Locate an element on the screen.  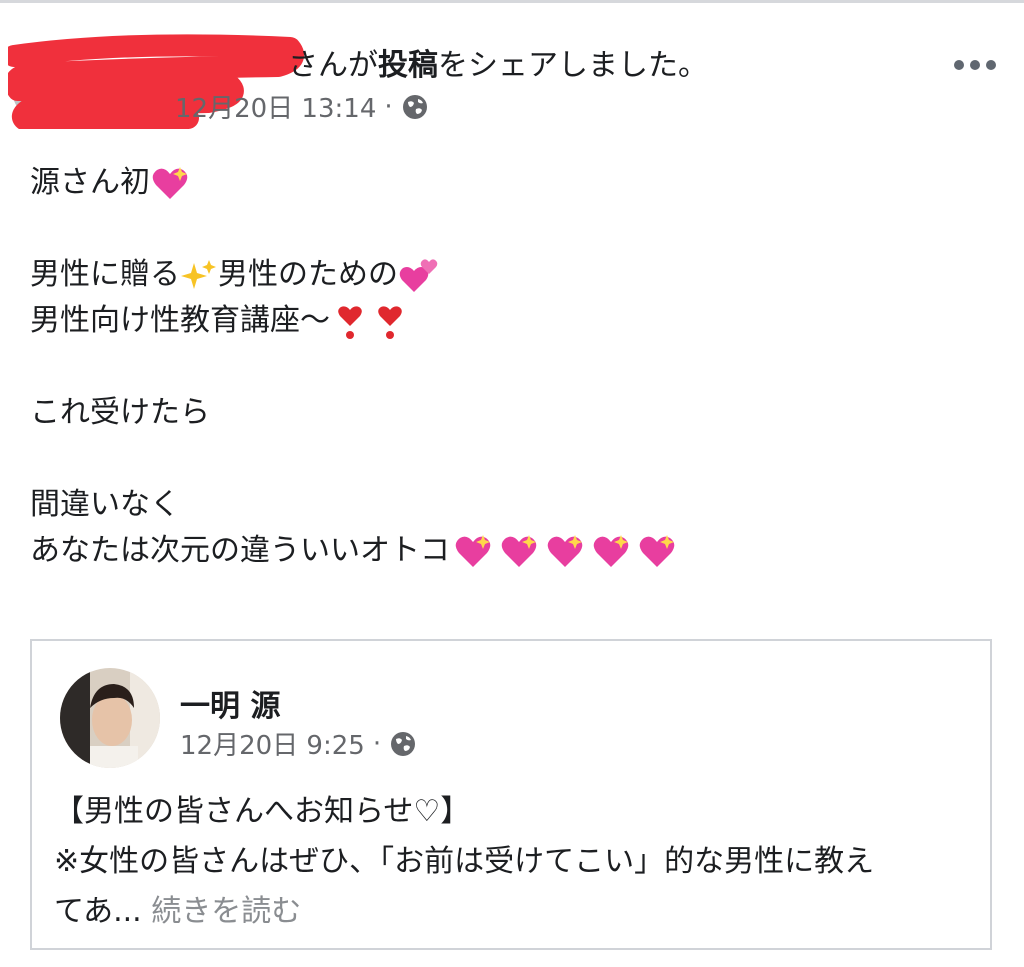
post-timestamp: 12月20日 13:14 is located at coordinates (275, 106).